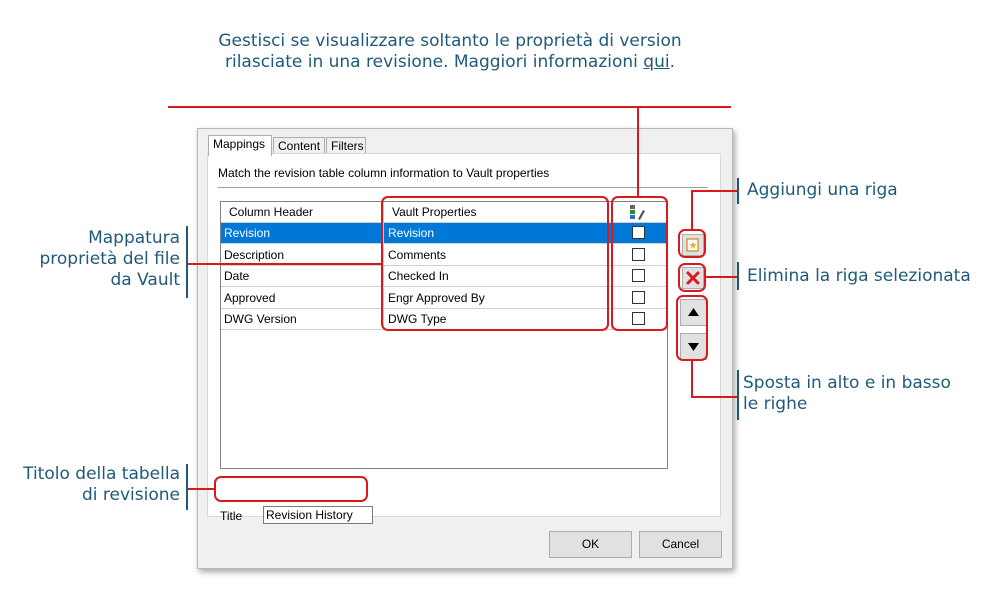 The image size is (994, 596). I want to click on separator, so click(463, 187).